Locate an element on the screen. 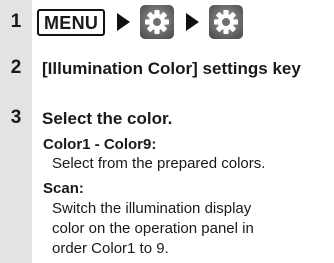 The image size is (334, 263). option-description-line: color on the operation panel in is located at coordinates (153, 228).